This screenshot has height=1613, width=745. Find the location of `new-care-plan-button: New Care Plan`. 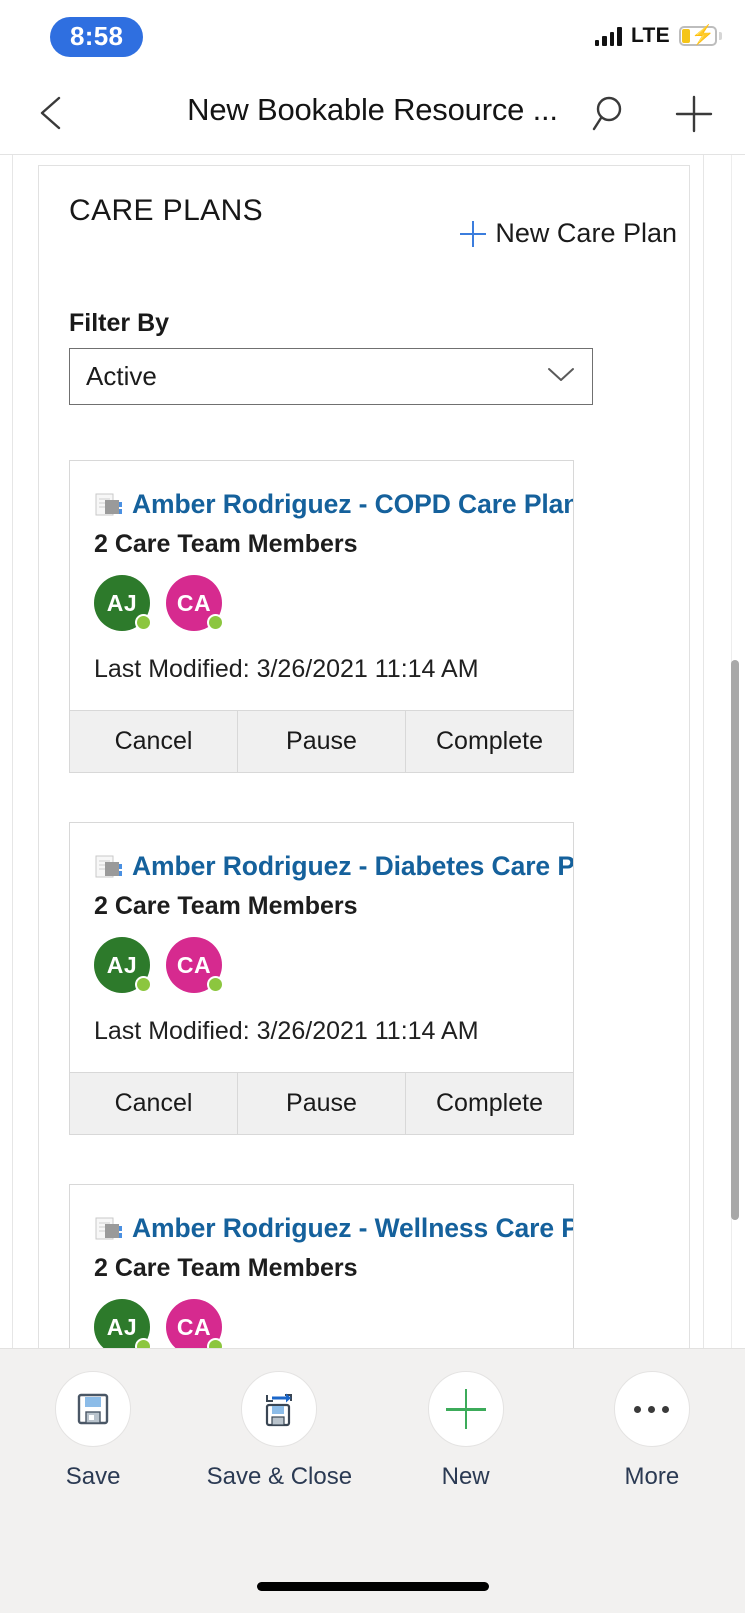

new-care-plan-button: New Care Plan is located at coordinates (568, 233).